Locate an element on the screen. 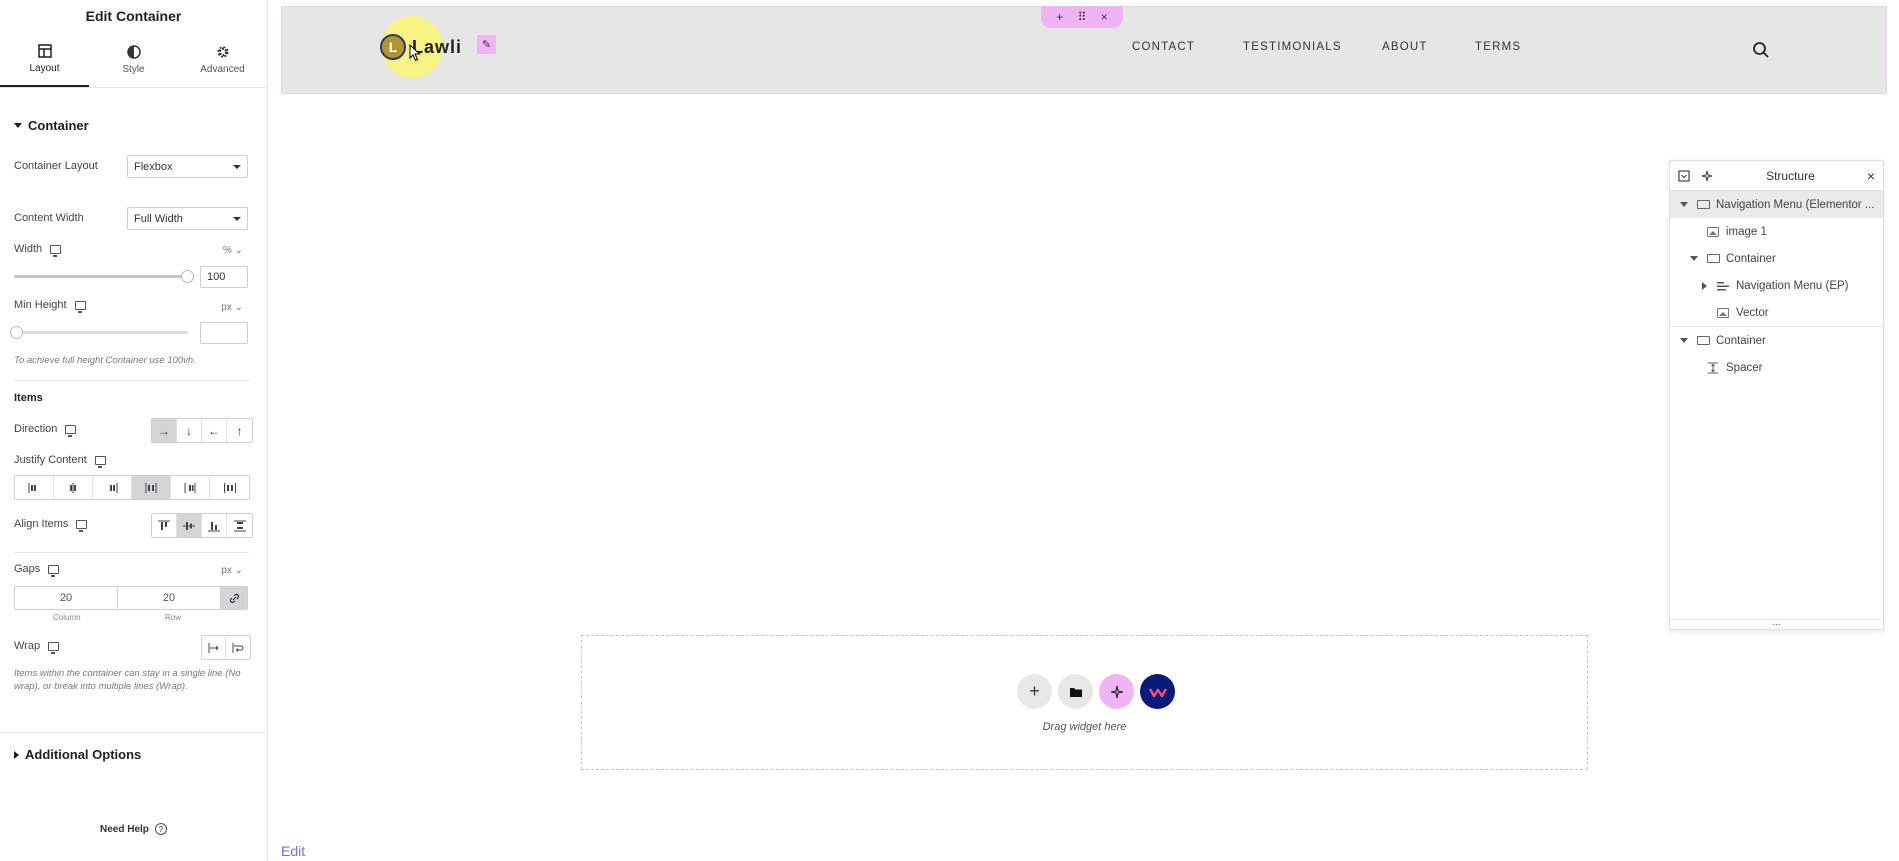 This screenshot has width=1899, height=861. need-help-link: Need Help ? is located at coordinates (133, 829).